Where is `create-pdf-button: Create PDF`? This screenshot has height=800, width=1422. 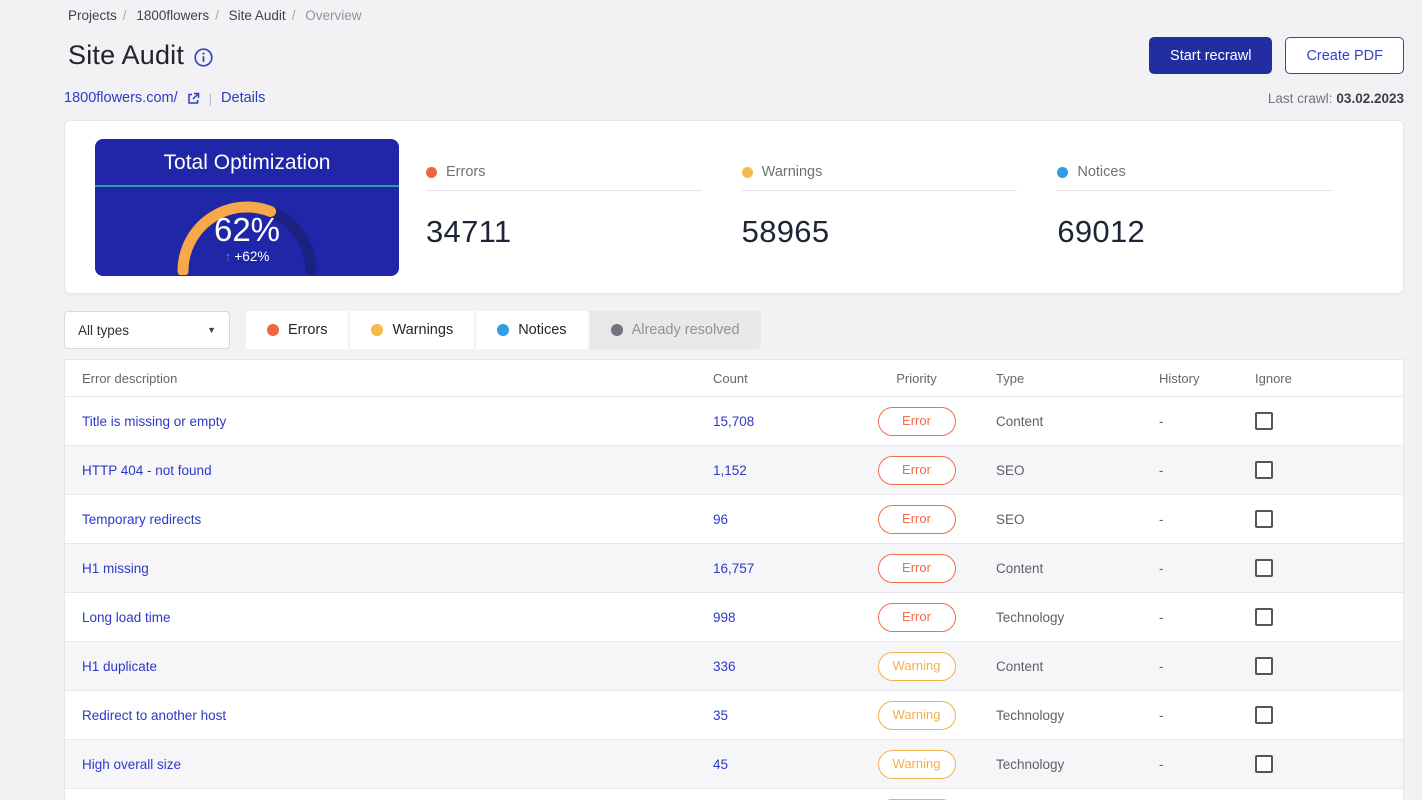 create-pdf-button: Create PDF is located at coordinates (1344, 55).